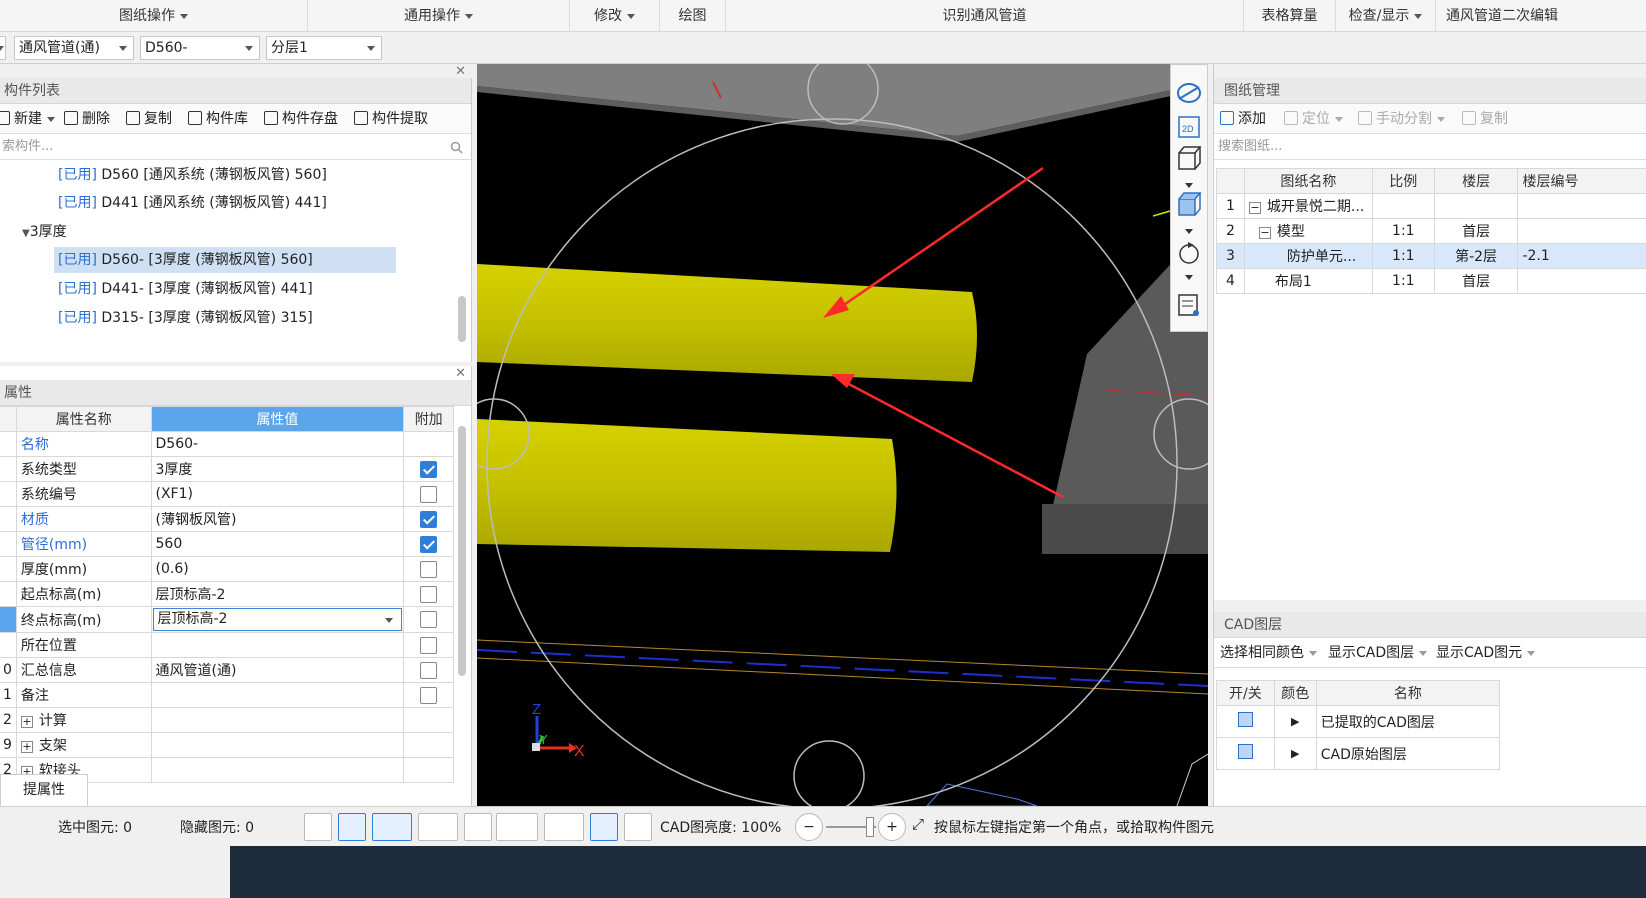 This screenshot has height=898, width=1646. I want to click on manual-split-button: 手动分割, so click(1401, 119).